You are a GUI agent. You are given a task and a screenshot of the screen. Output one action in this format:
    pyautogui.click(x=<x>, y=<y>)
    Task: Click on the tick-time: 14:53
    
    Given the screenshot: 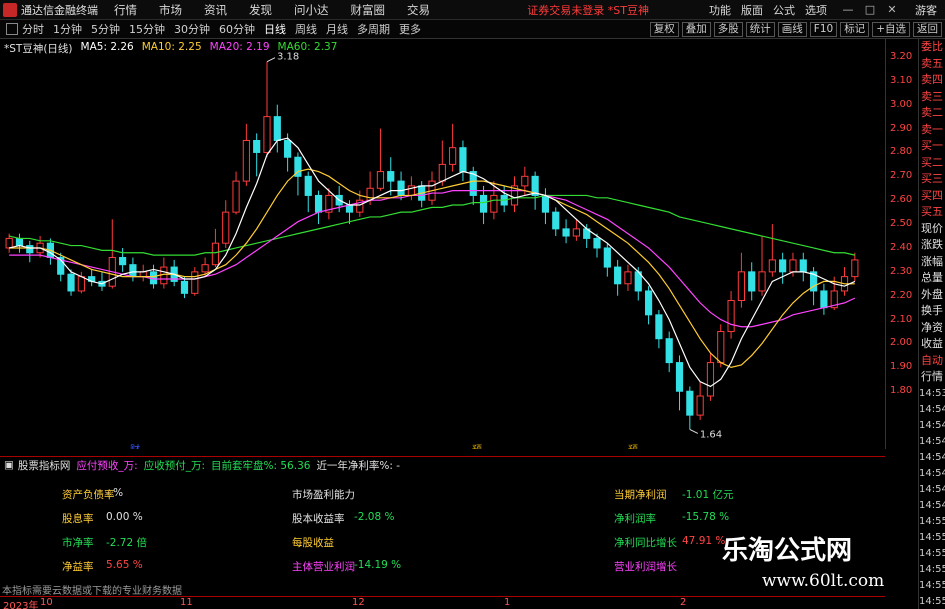 What is the action you would take?
    pyautogui.click(x=932, y=393)
    